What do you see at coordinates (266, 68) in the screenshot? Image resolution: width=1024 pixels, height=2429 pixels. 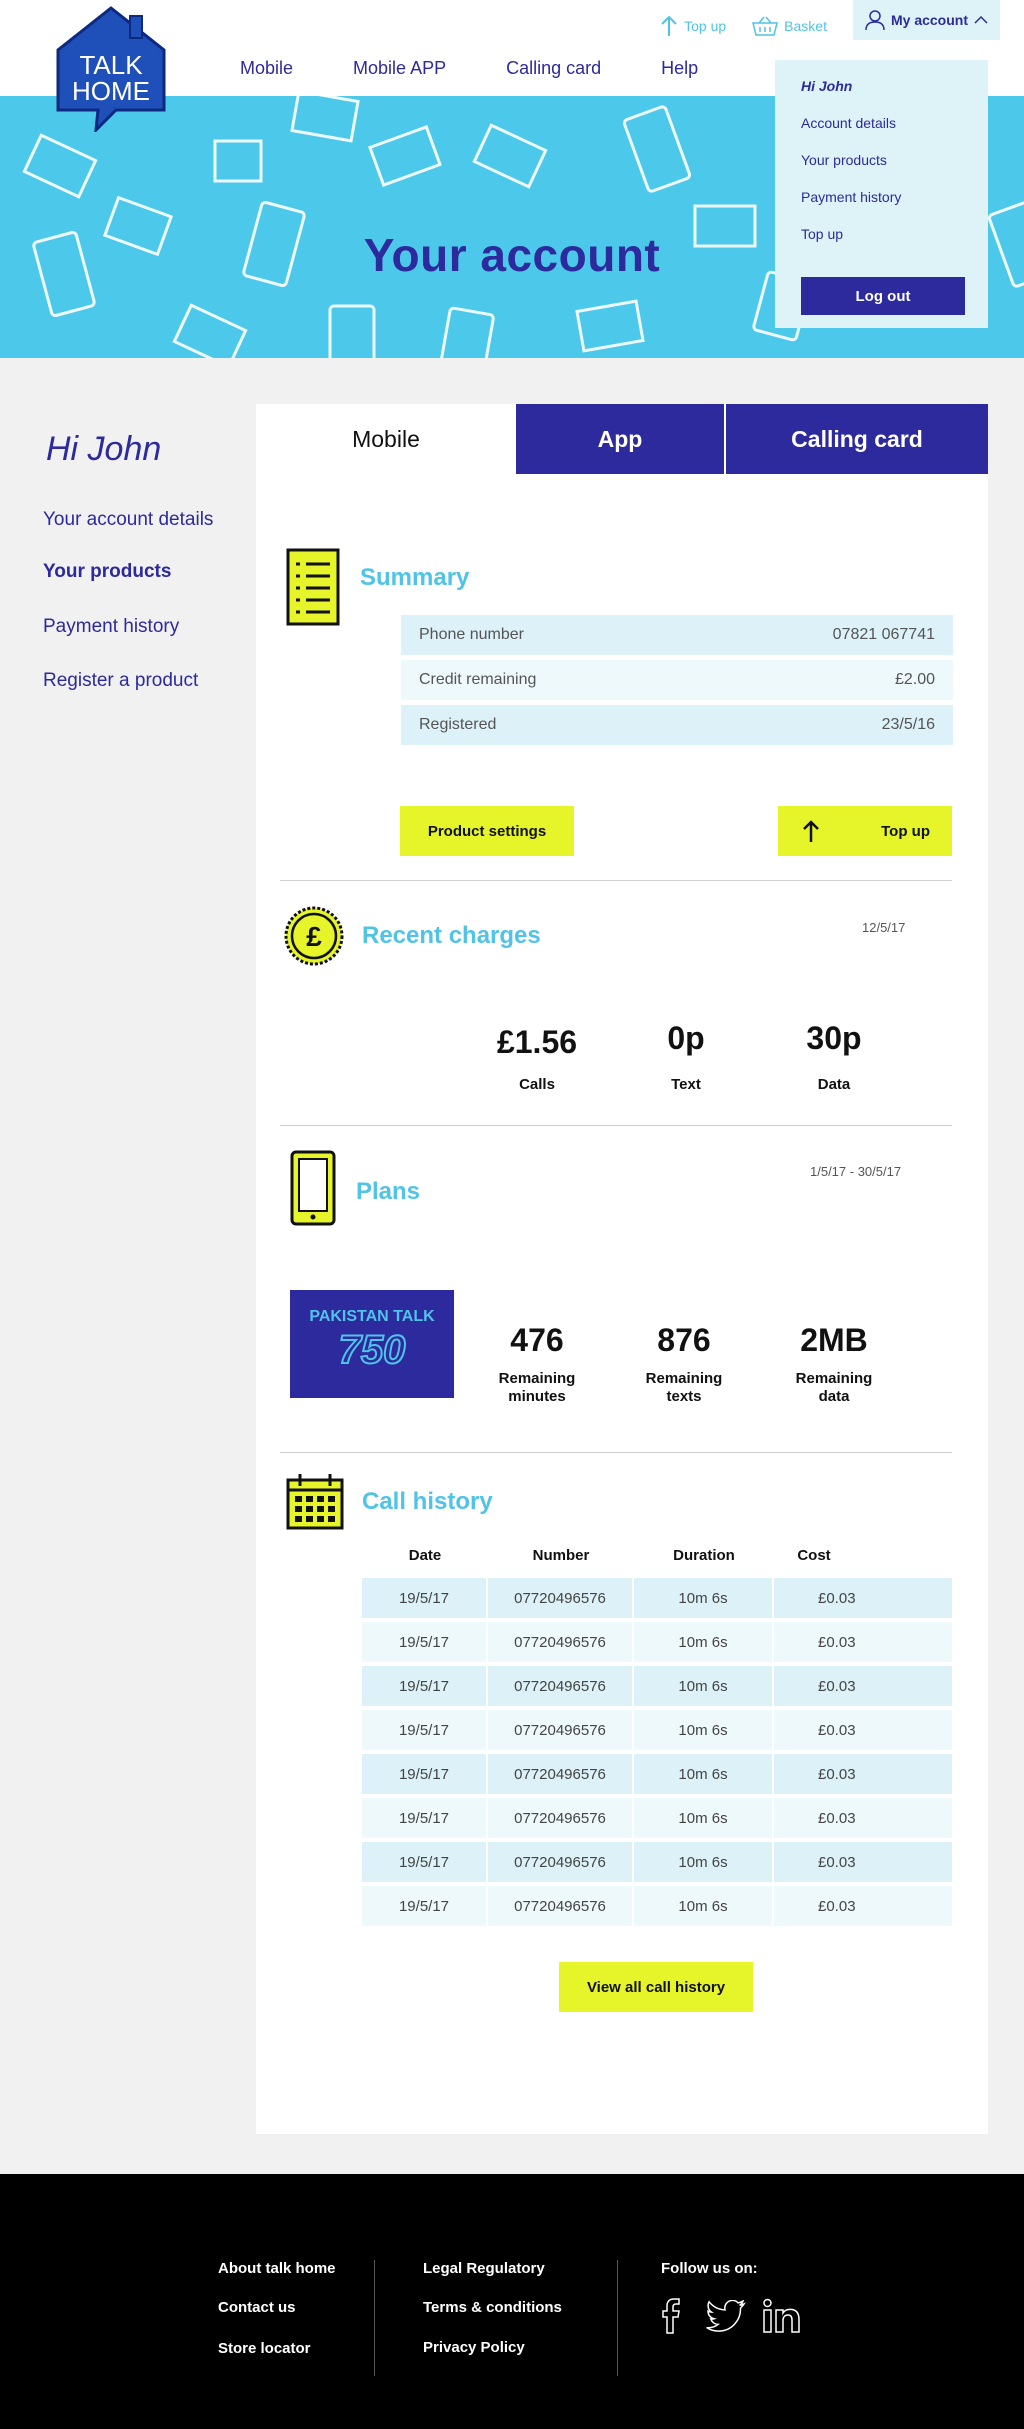 I see `nav-mobile: Mobile` at bounding box center [266, 68].